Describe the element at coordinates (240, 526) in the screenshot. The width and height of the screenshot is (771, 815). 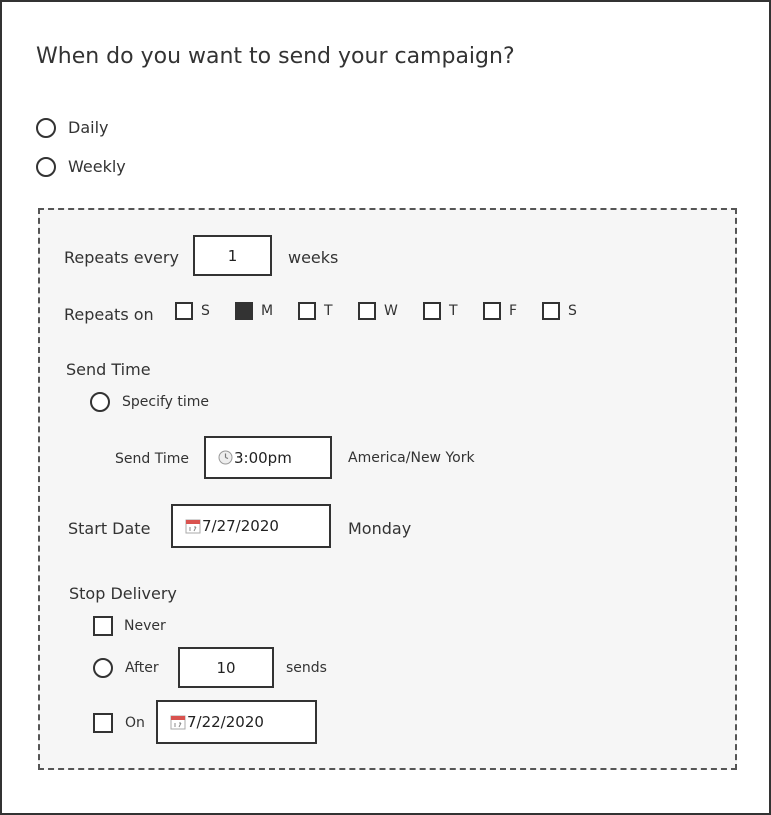
I see `start-date-value: 7/27/2020` at that location.